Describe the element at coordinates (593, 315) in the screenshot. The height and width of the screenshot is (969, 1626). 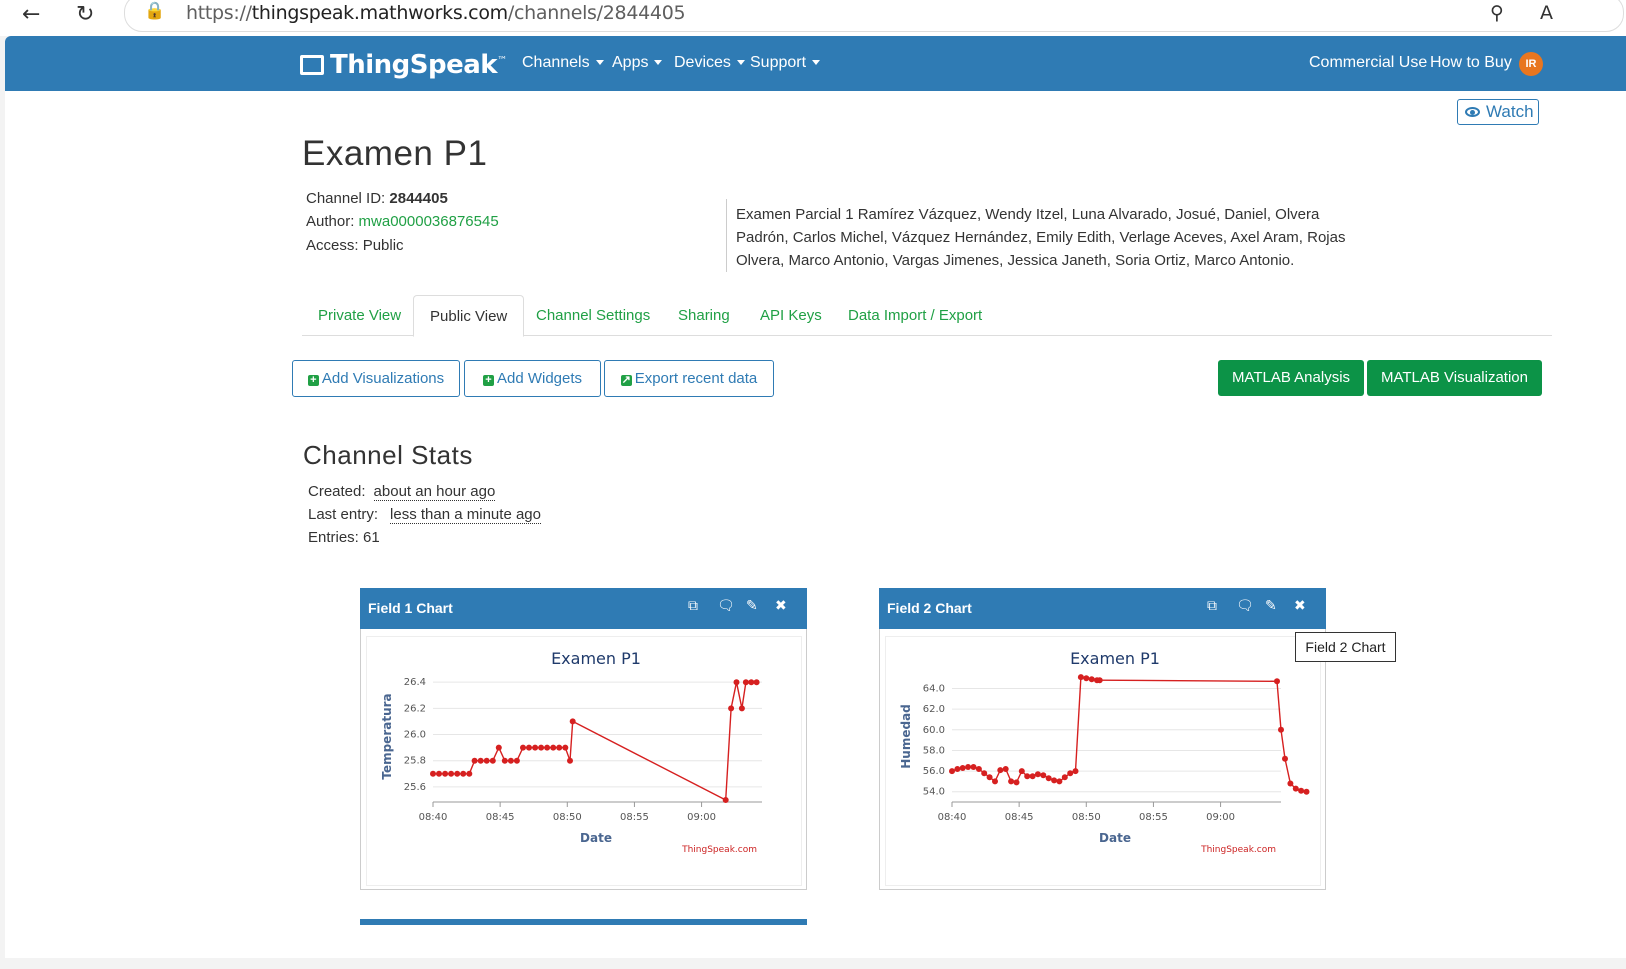
I see `tab-channel-settings: Channel Settings` at that location.